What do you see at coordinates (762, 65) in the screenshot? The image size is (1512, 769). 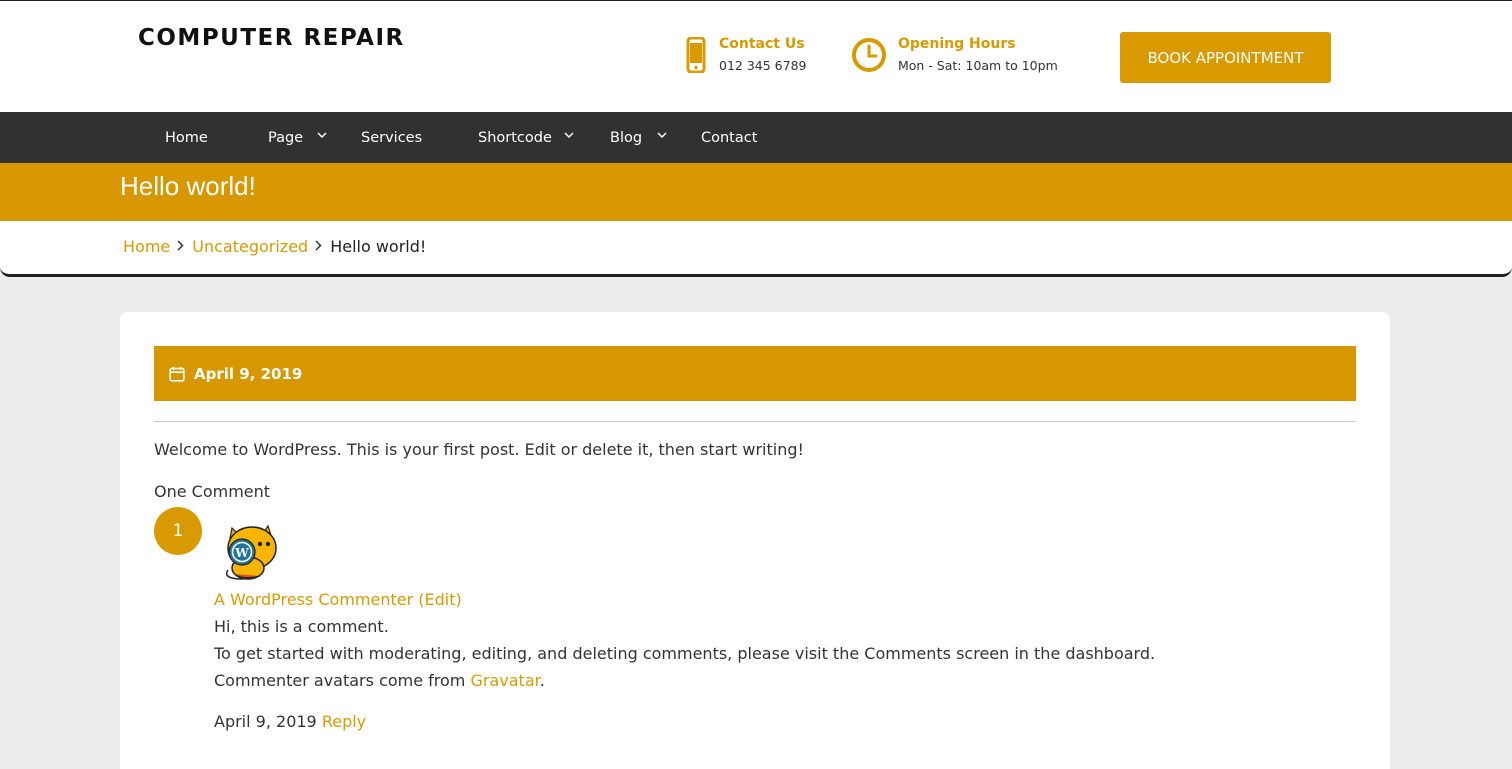 I see `contact-phone: 012 345 6789` at bounding box center [762, 65].